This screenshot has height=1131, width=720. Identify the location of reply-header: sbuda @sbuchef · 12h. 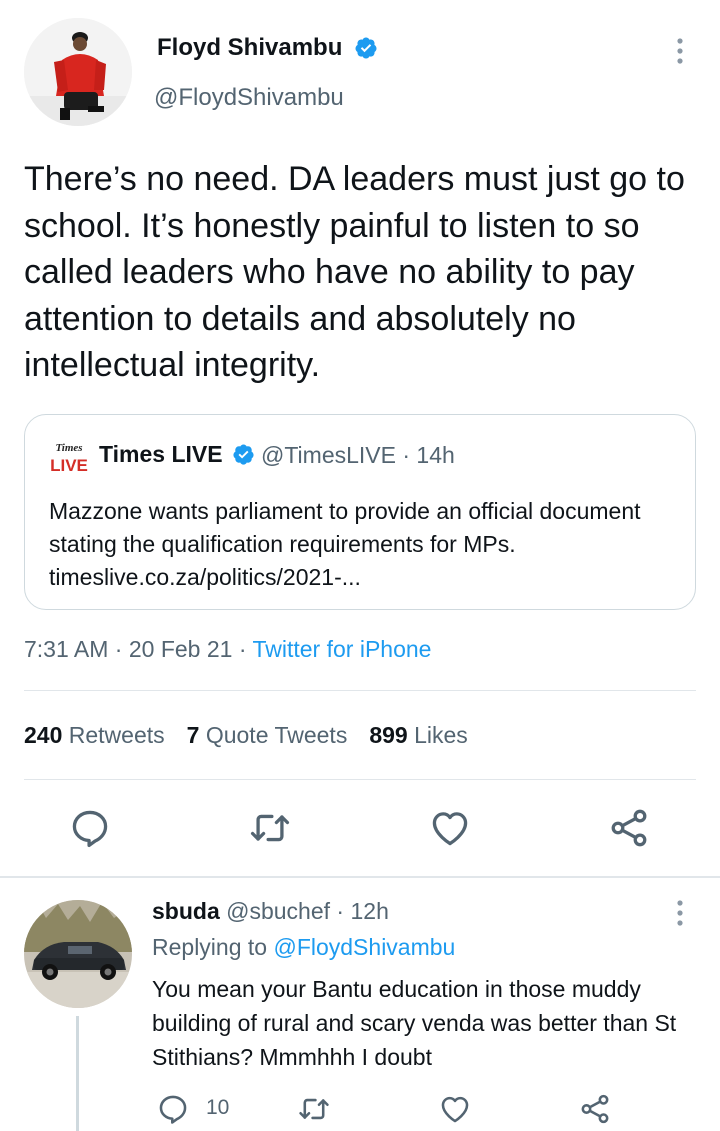
(270, 911).